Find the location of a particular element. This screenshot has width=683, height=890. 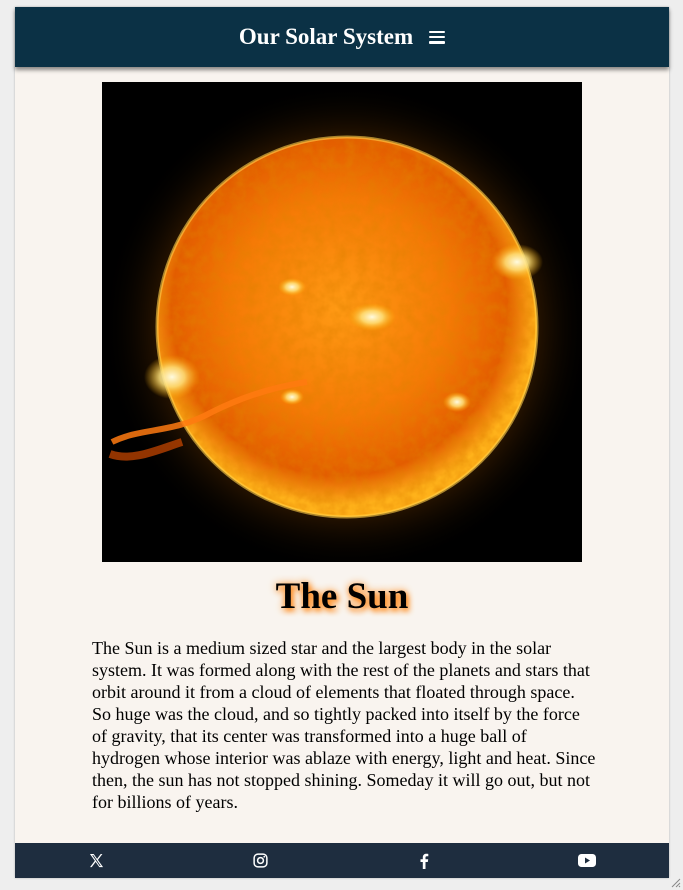

youtube-icon is located at coordinates (587, 860).